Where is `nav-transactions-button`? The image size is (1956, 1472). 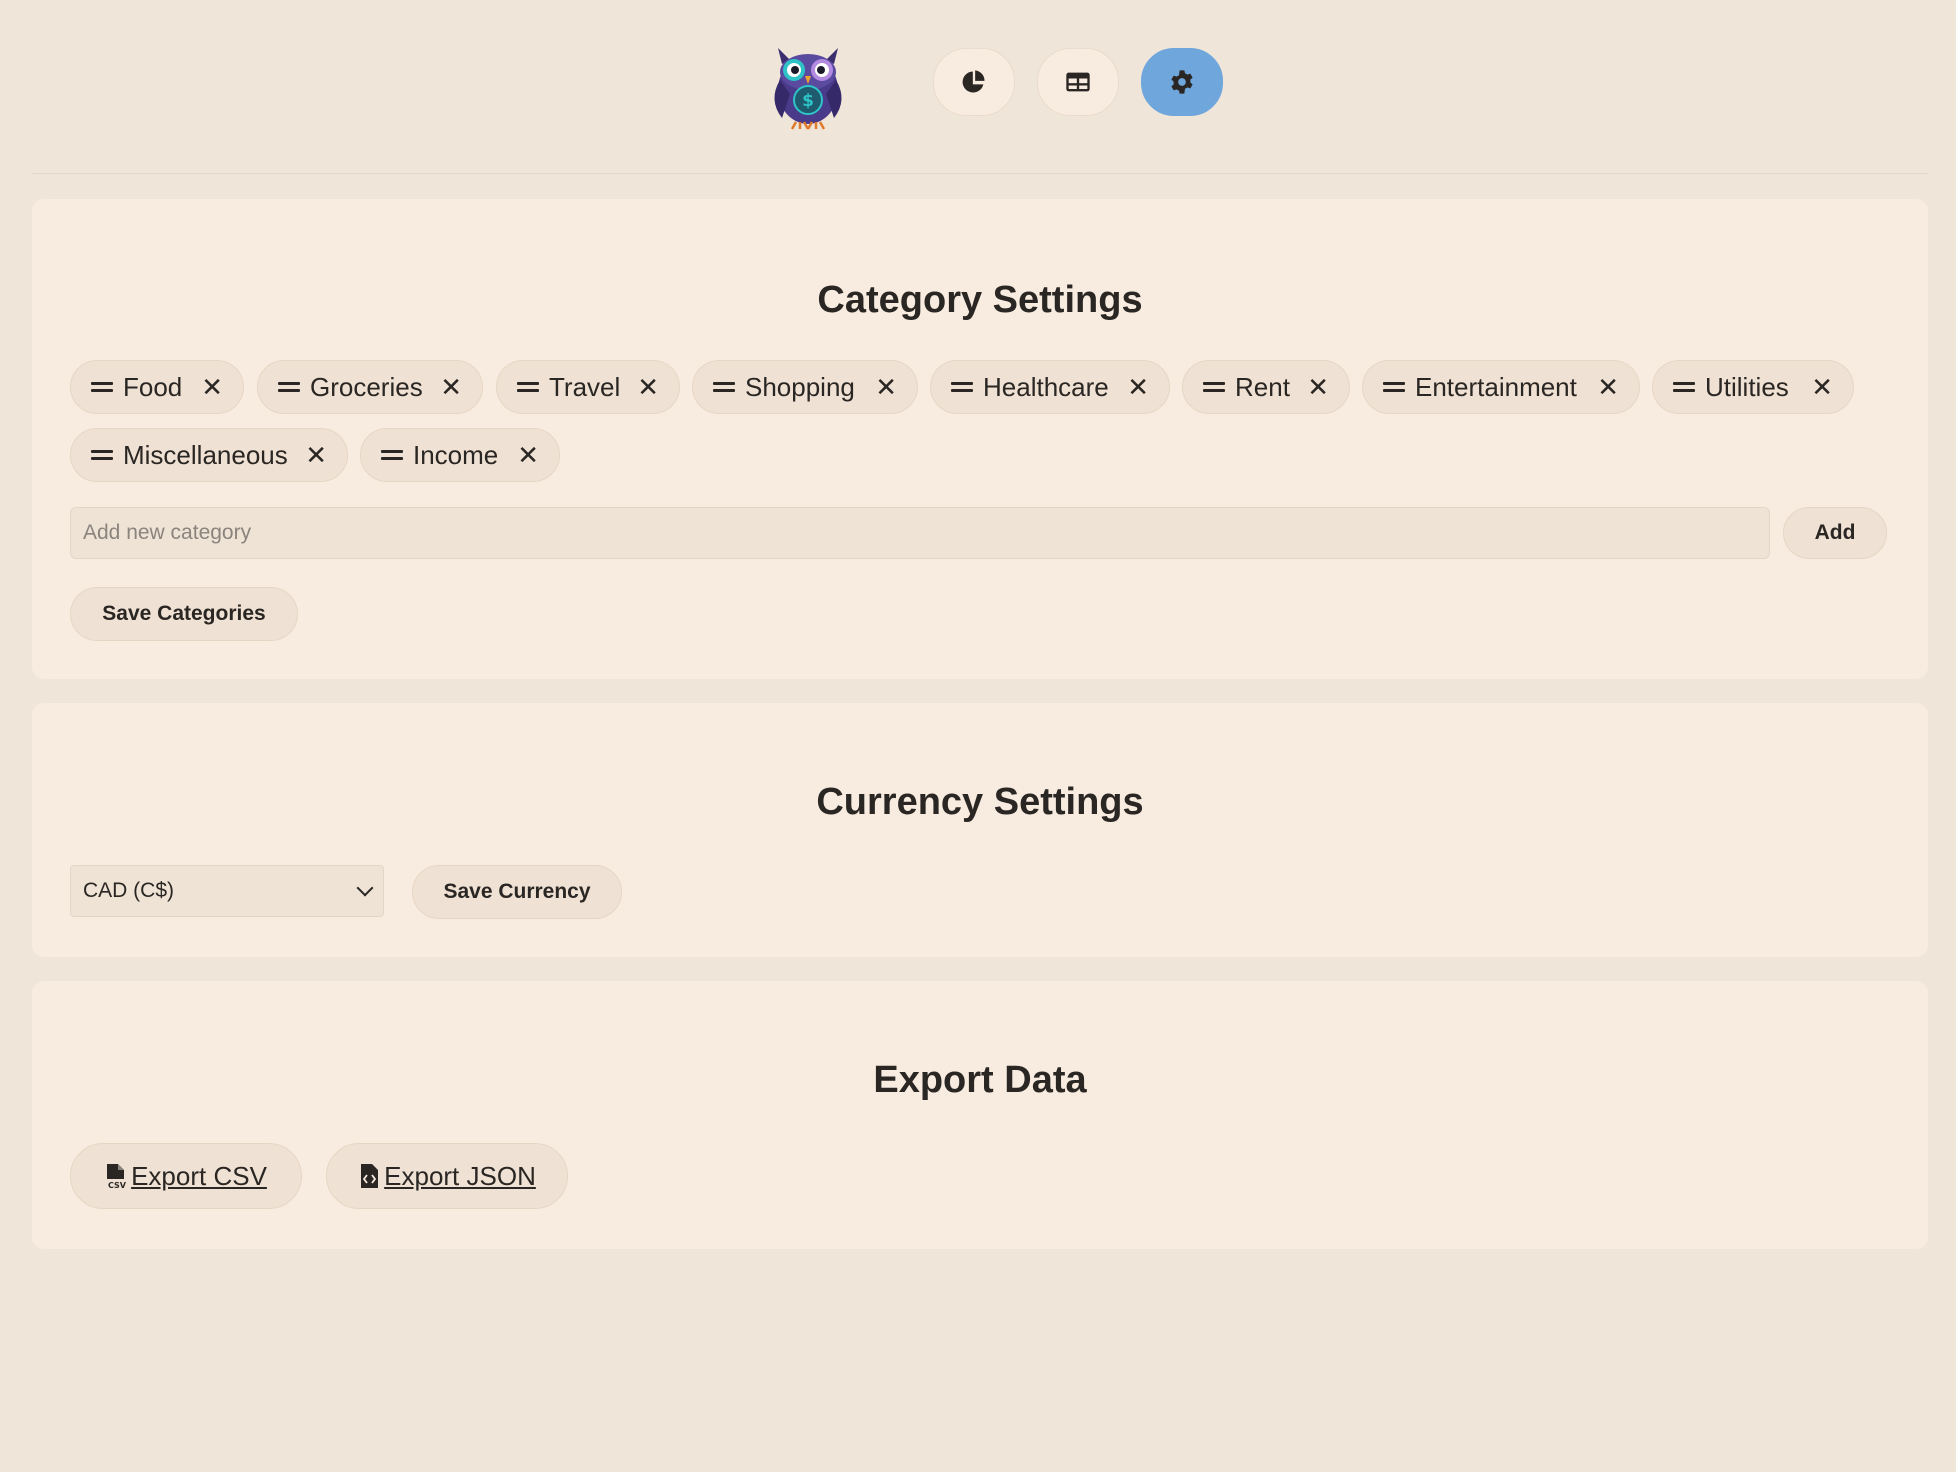 nav-transactions-button is located at coordinates (1078, 82).